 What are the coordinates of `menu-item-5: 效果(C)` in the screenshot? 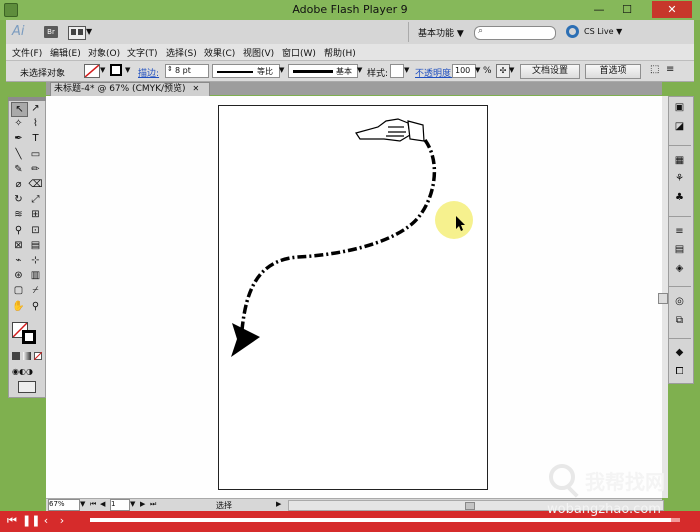 It's located at (219, 52).